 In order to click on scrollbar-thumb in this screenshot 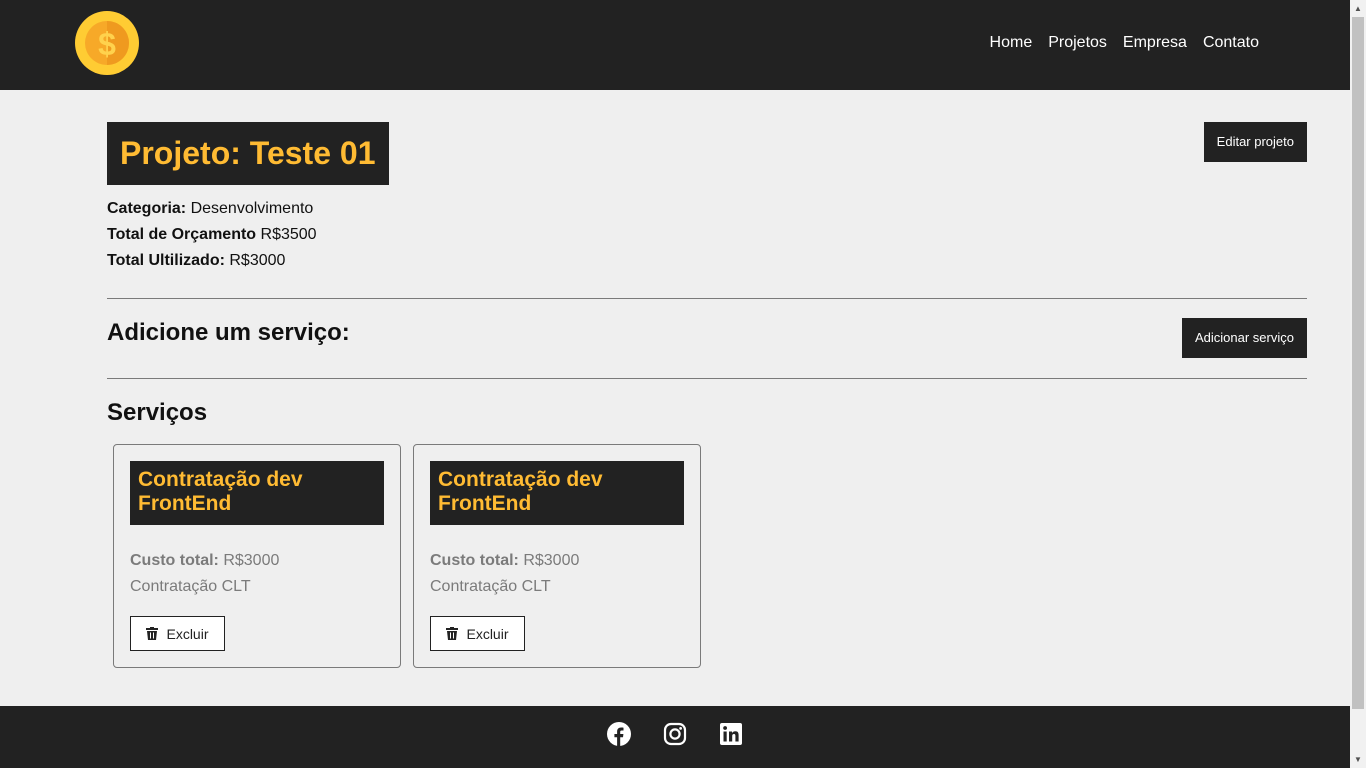, I will do `click(1358, 363)`.